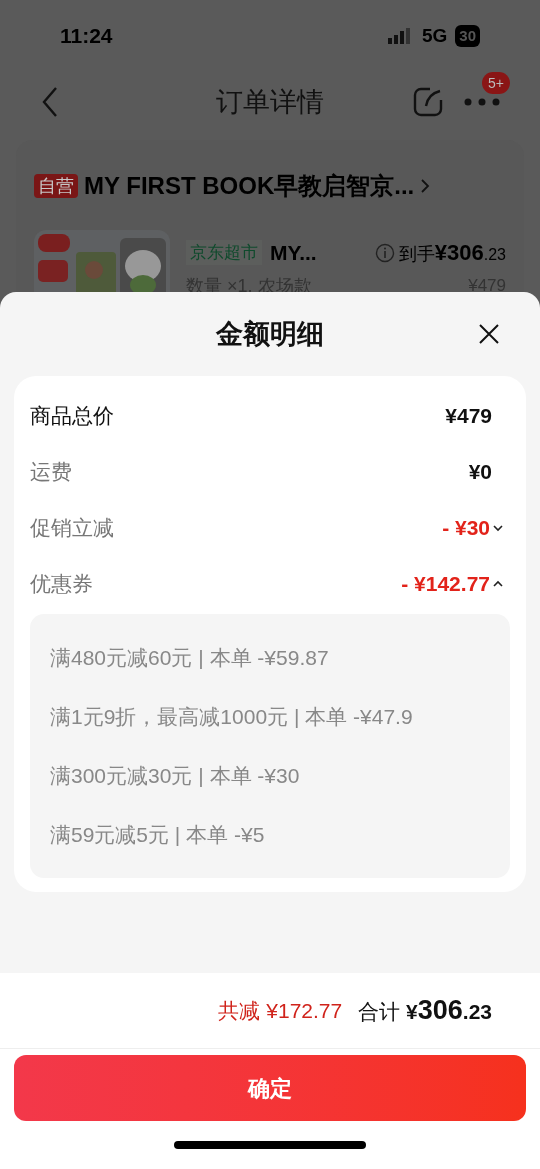 The height and width of the screenshot is (1169, 540). What do you see at coordinates (469, 416) in the screenshot?
I see `amount-value: ¥479` at bounding box center [469, 416].